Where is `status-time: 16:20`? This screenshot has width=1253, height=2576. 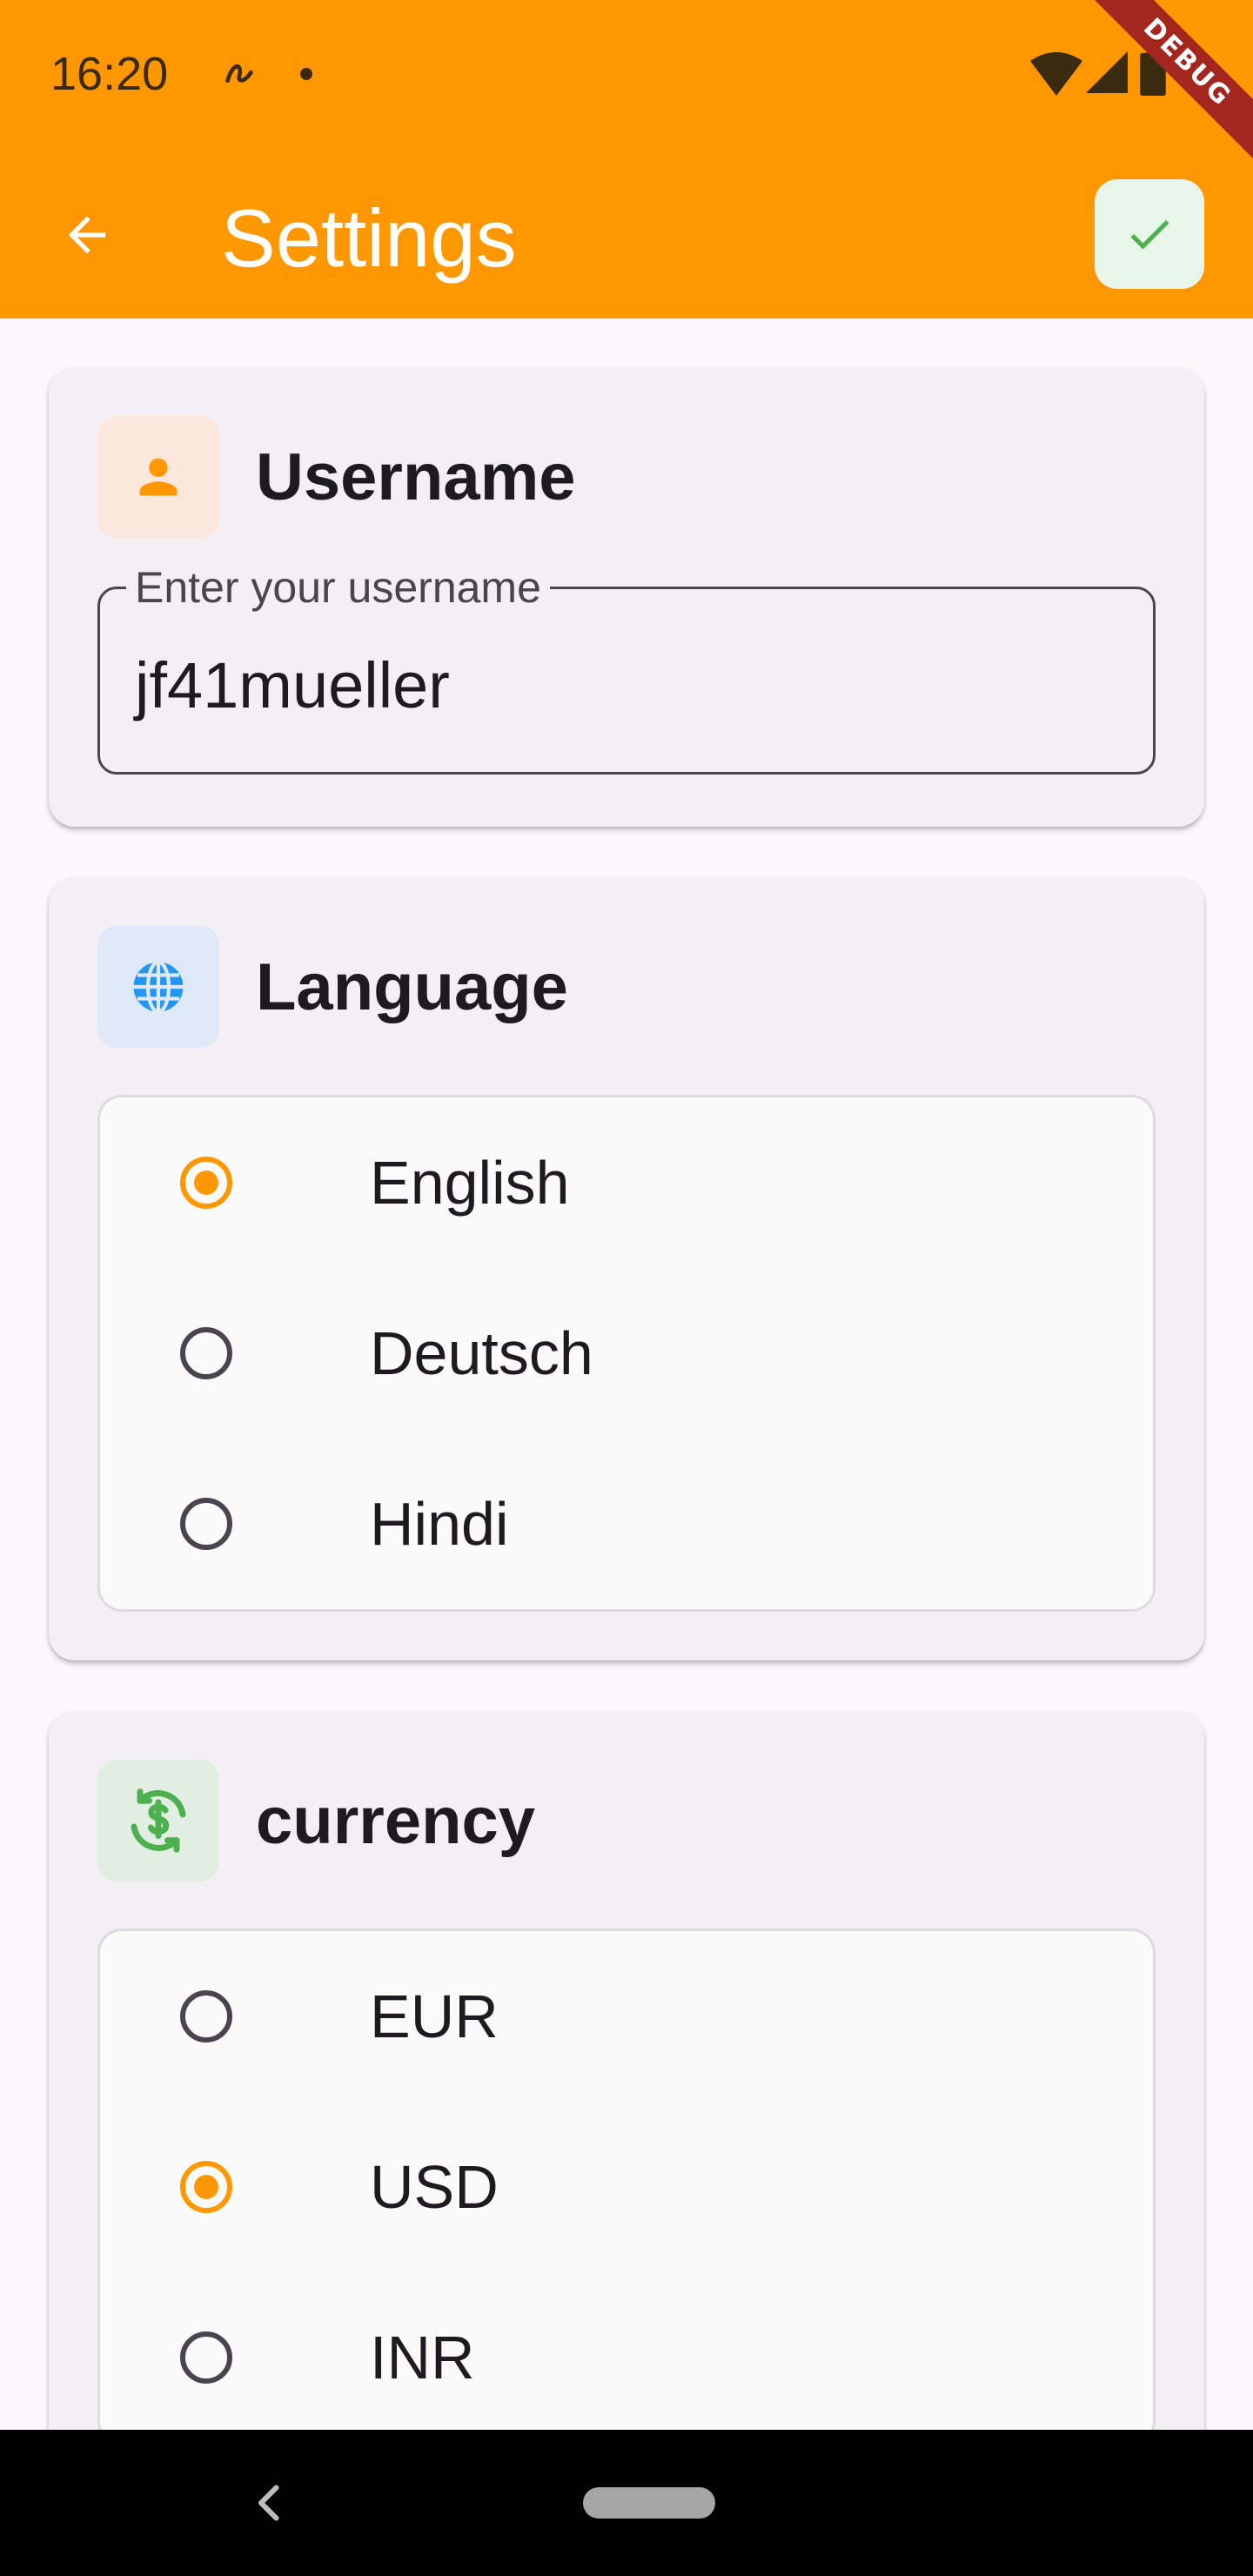 status-time: 16:20 is located at coordinates (109, 74).